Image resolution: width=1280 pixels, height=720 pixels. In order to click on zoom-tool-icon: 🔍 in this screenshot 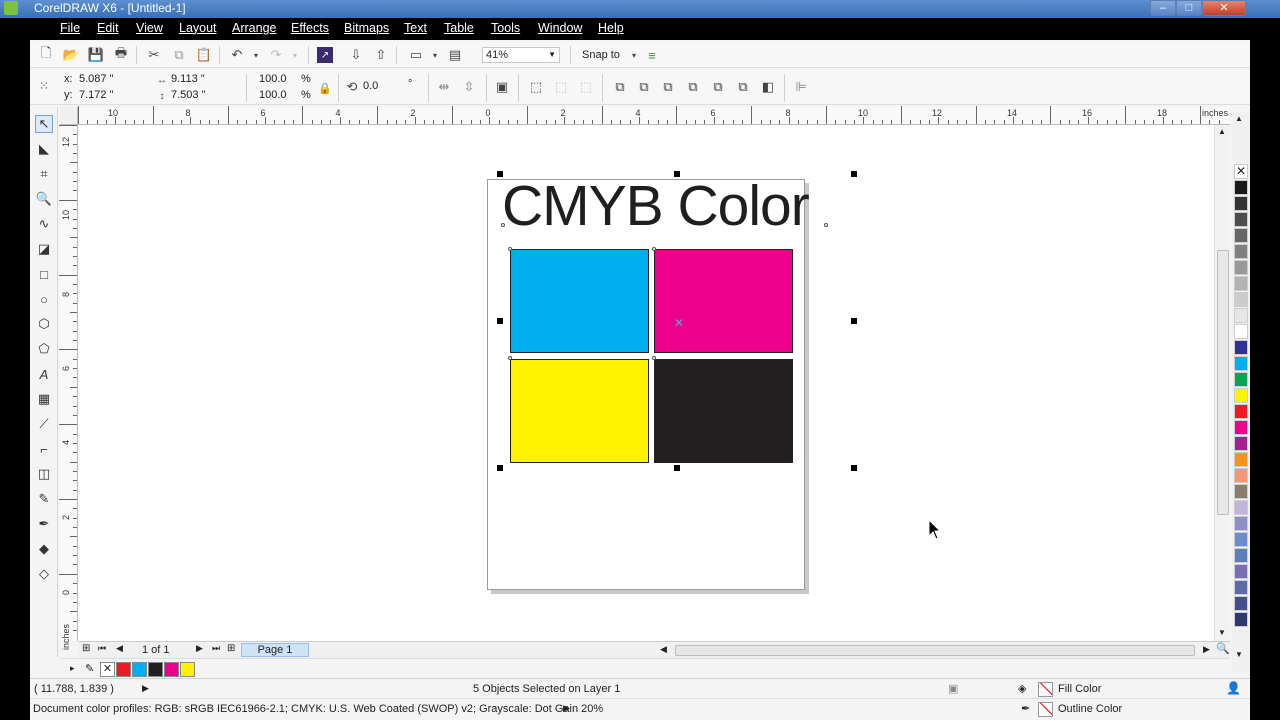, I will do `click(44, 199)`.